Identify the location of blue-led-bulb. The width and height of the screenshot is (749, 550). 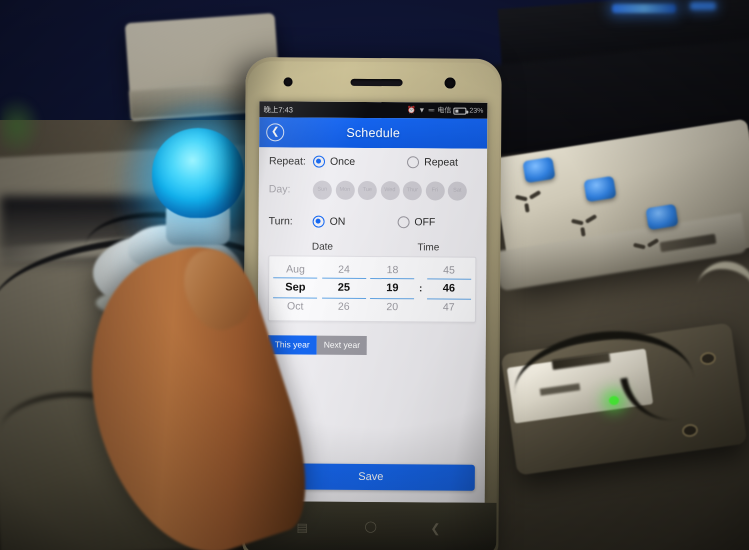
(198, 173).